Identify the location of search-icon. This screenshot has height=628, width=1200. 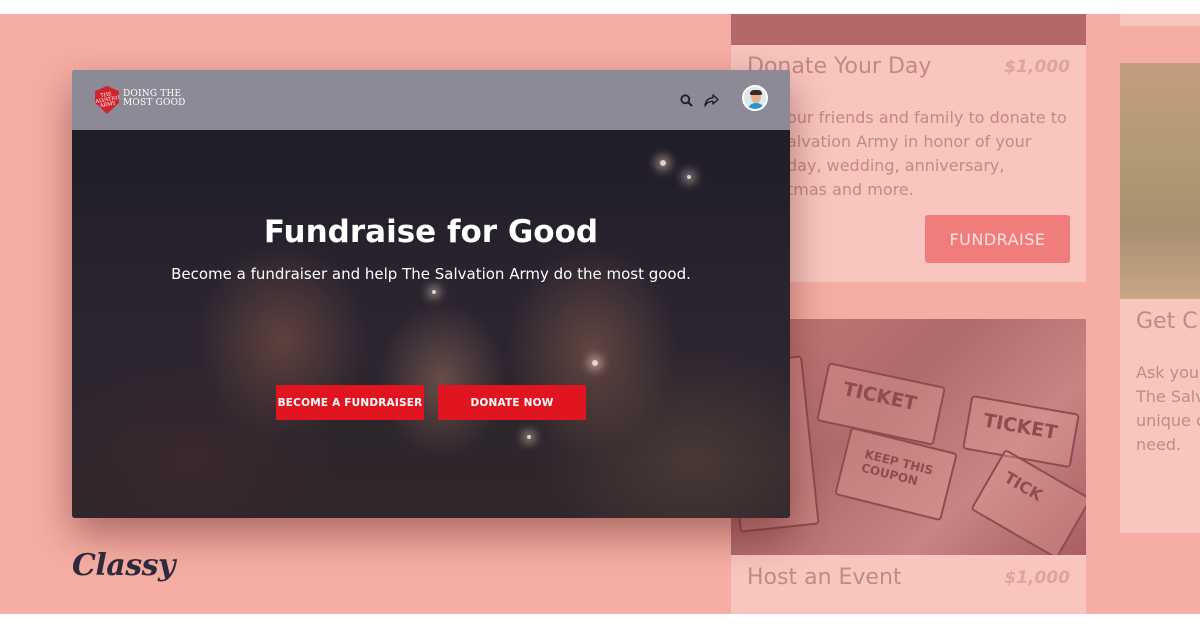
(686, 100).